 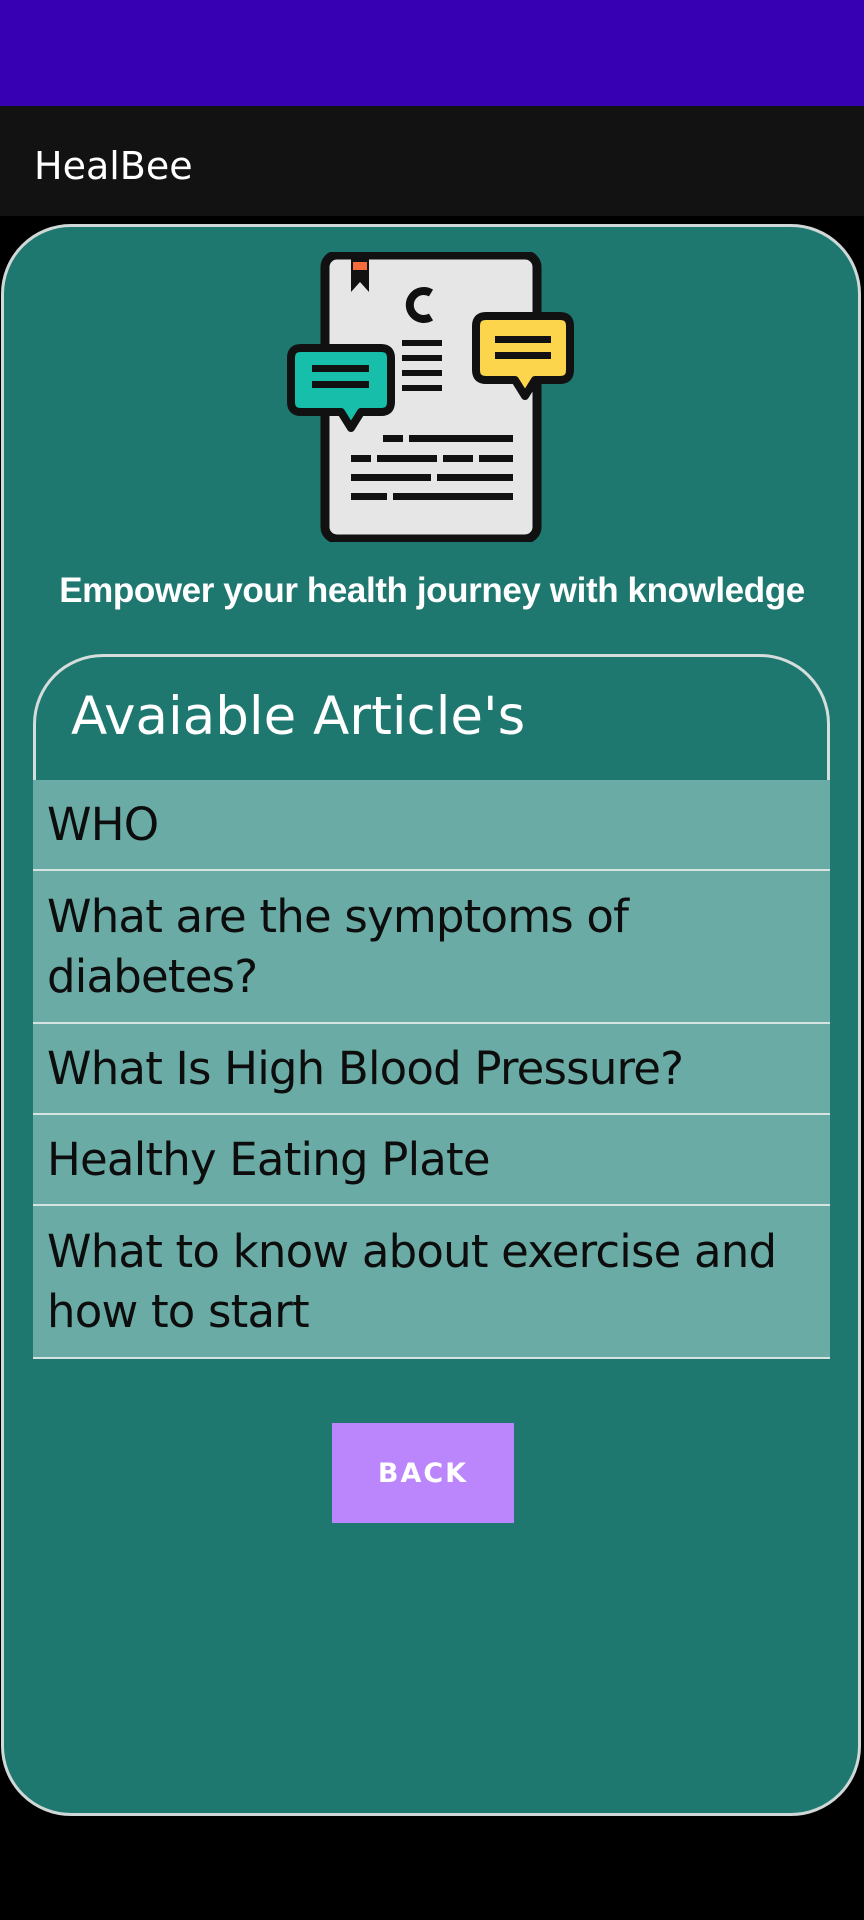 What do you see at coordinates (298, 716) in the screenshot?
I see `articles-title: Avaiable Article's` at bounding box center [298, 716].